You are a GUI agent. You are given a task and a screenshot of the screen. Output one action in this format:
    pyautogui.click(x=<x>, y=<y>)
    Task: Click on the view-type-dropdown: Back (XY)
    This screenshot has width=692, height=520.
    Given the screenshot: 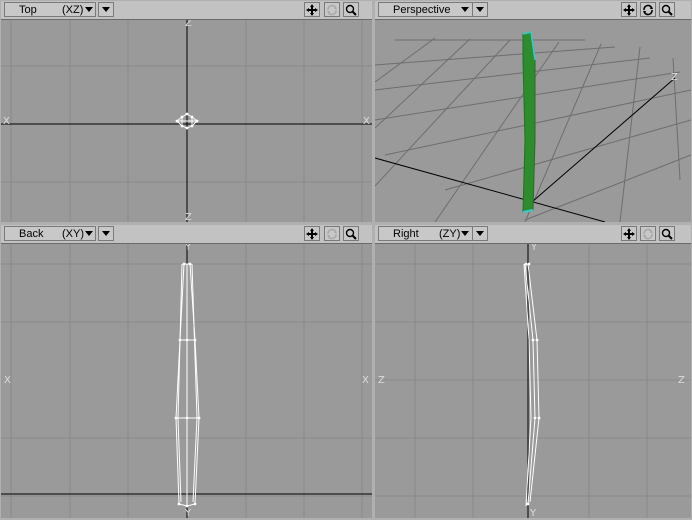 What is the action you would take?
    pyautogui.click(x=50, y=233)
    